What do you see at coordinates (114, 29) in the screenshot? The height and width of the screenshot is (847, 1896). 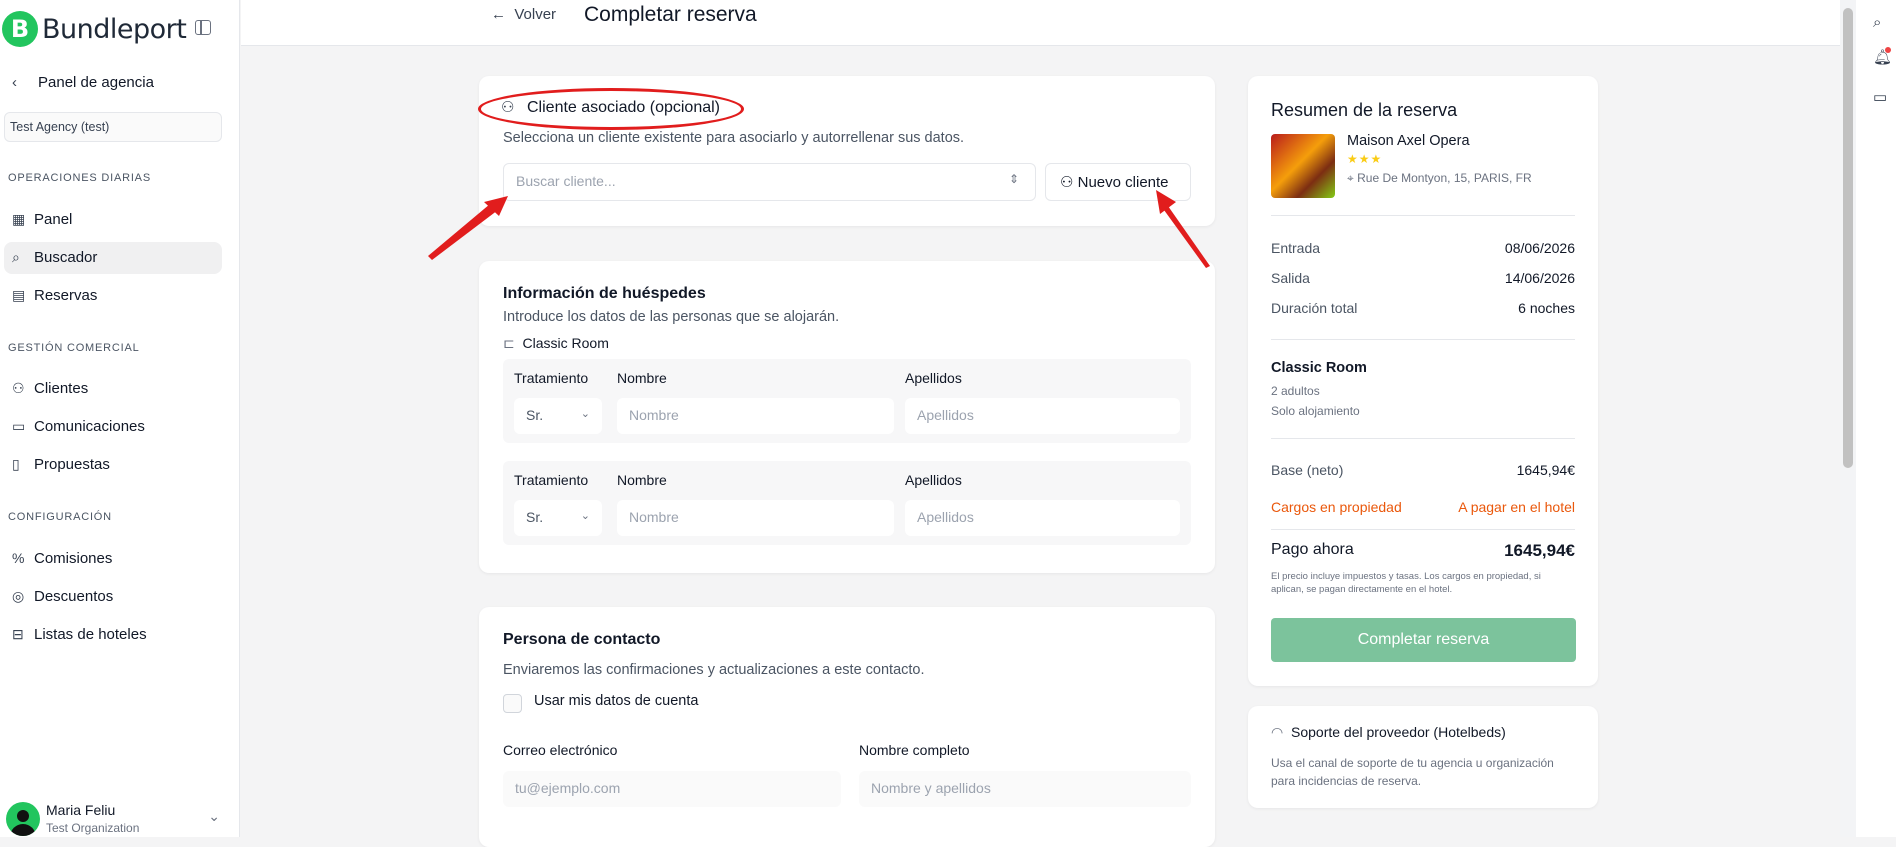 I see `logo-text: Bundleport` at bounding box center [114, 29].